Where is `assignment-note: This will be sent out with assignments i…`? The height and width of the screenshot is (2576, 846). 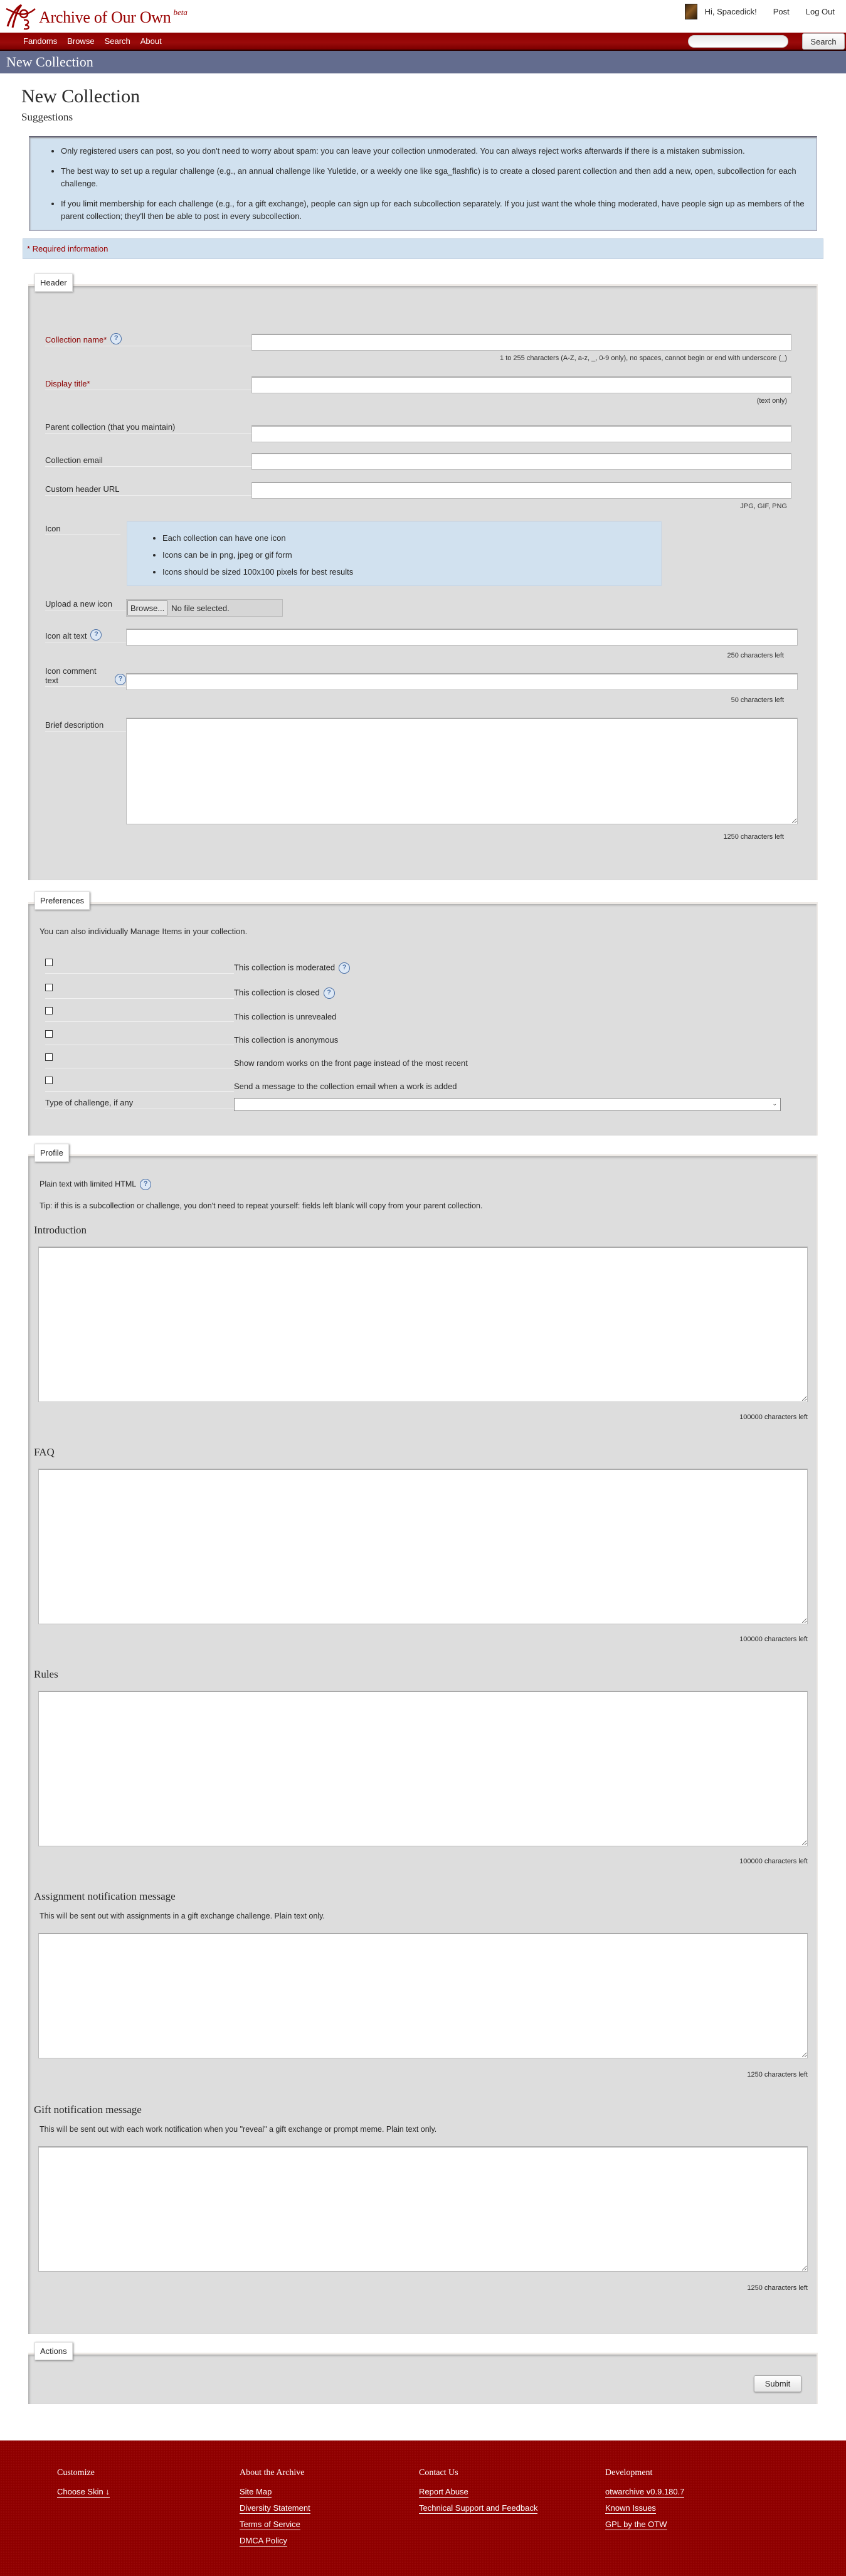 assignment-note: This will be sent out with assignments i… is located at coordinates (182, 1916).